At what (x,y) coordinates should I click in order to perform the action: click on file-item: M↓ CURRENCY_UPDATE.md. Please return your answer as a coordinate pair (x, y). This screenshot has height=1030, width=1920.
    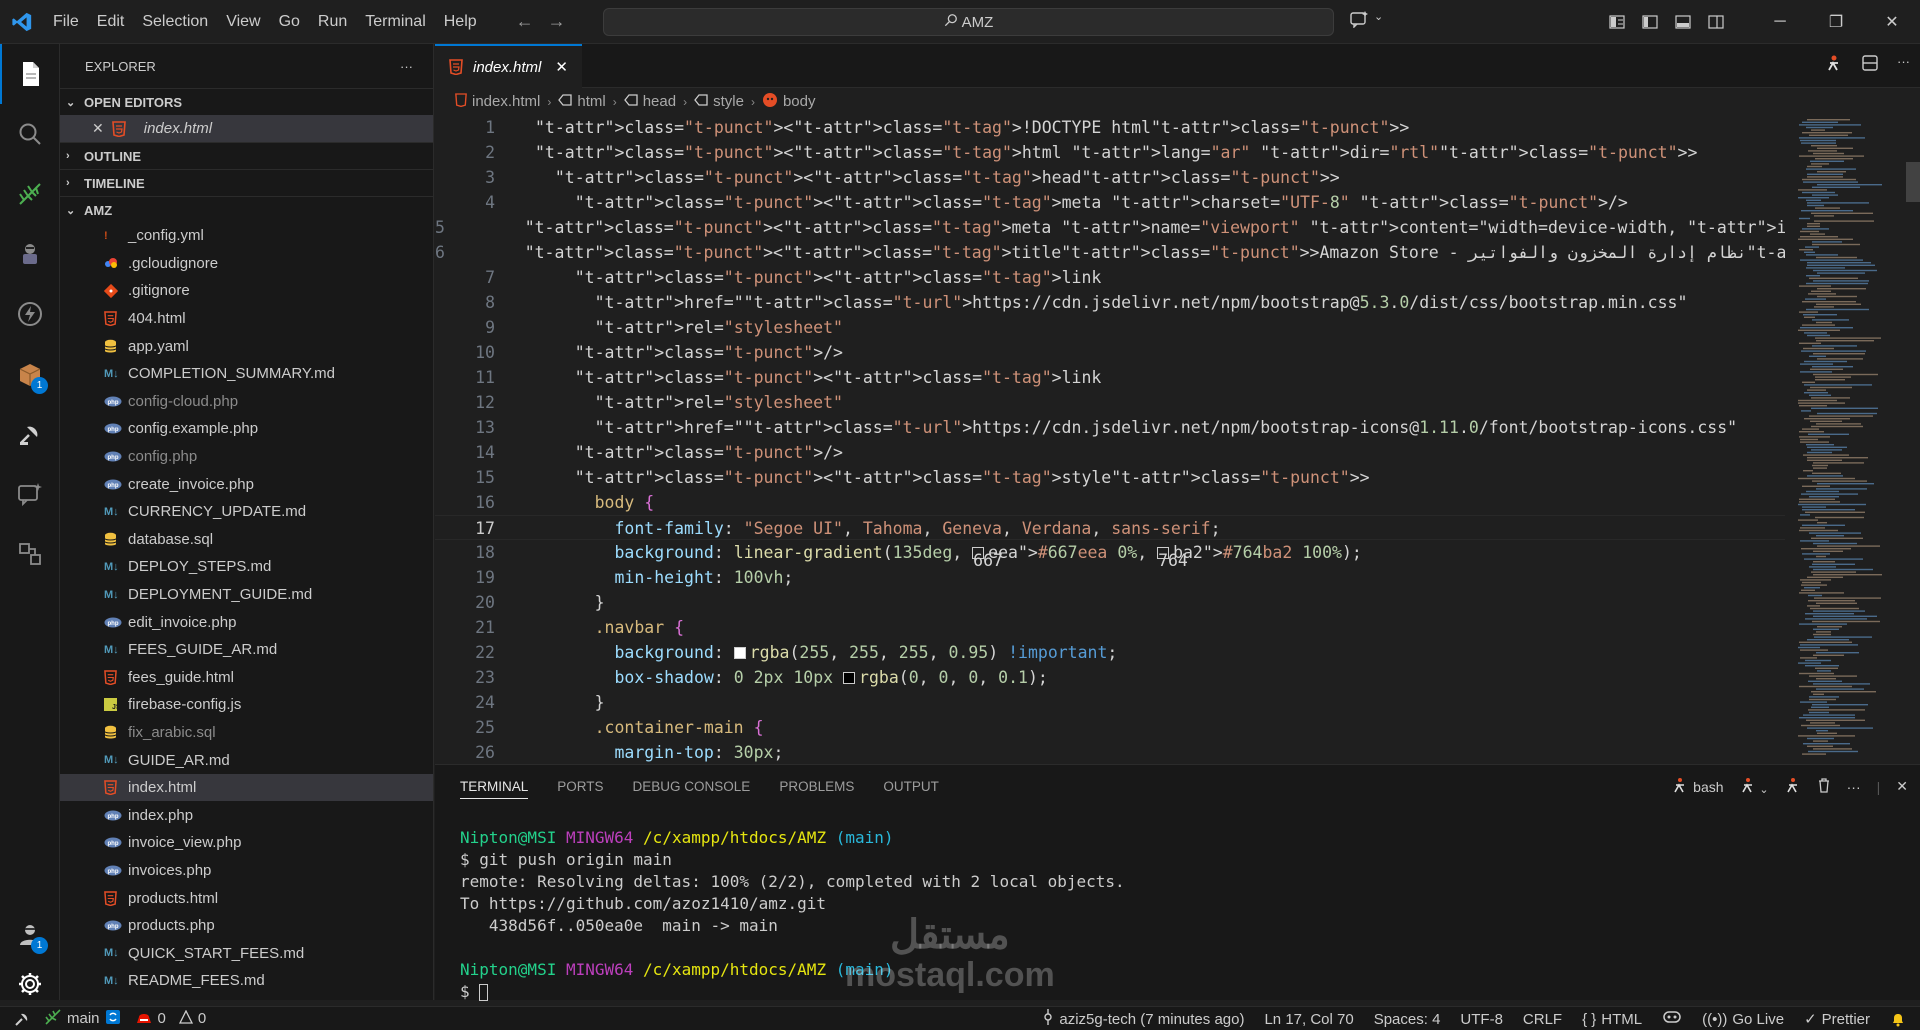
    Looking at the image, I should click on (246, 512).